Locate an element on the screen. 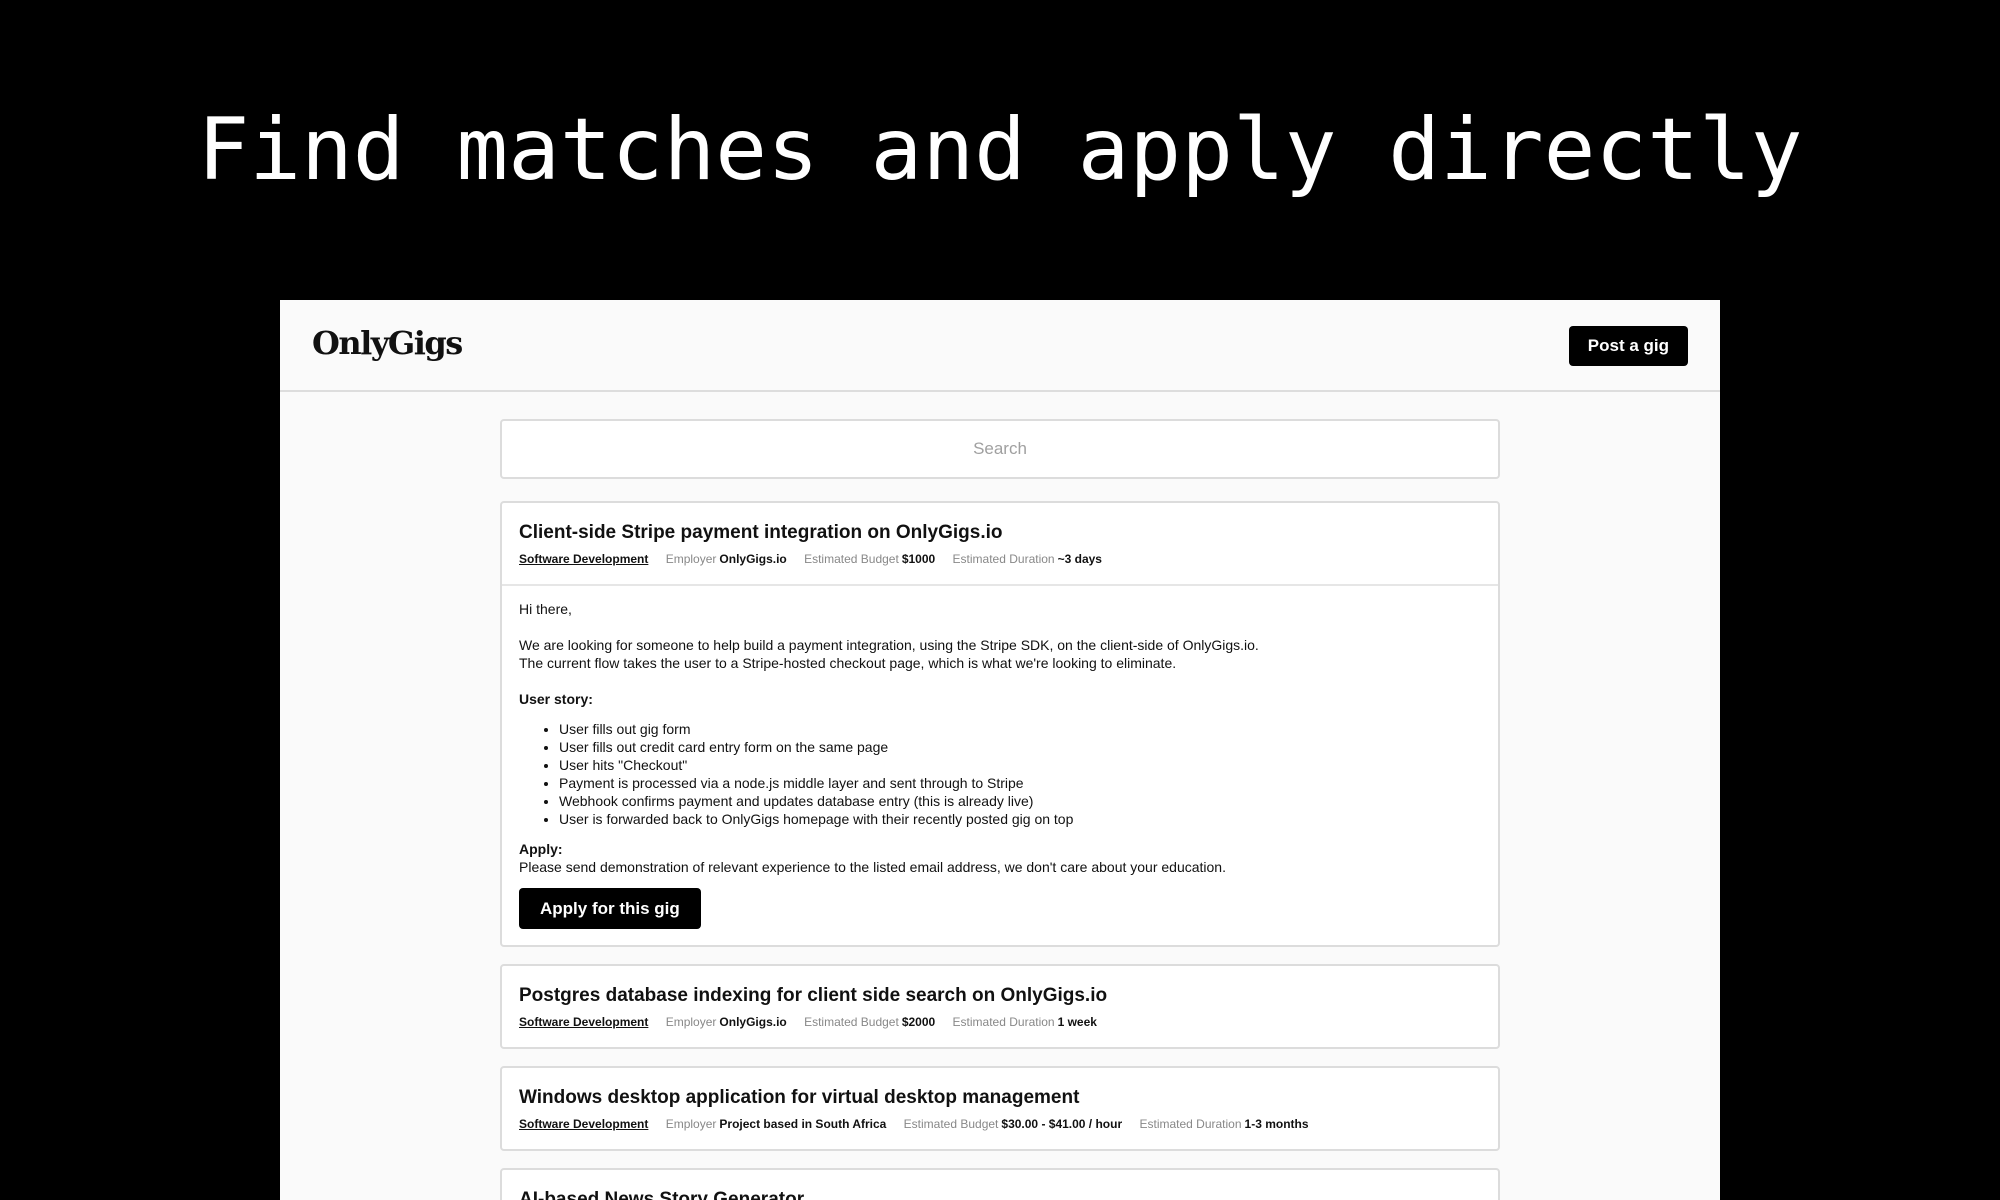 This screenshot has height=1200, width=2000. user-story-label: User story: is located at coordinates (556, 699).